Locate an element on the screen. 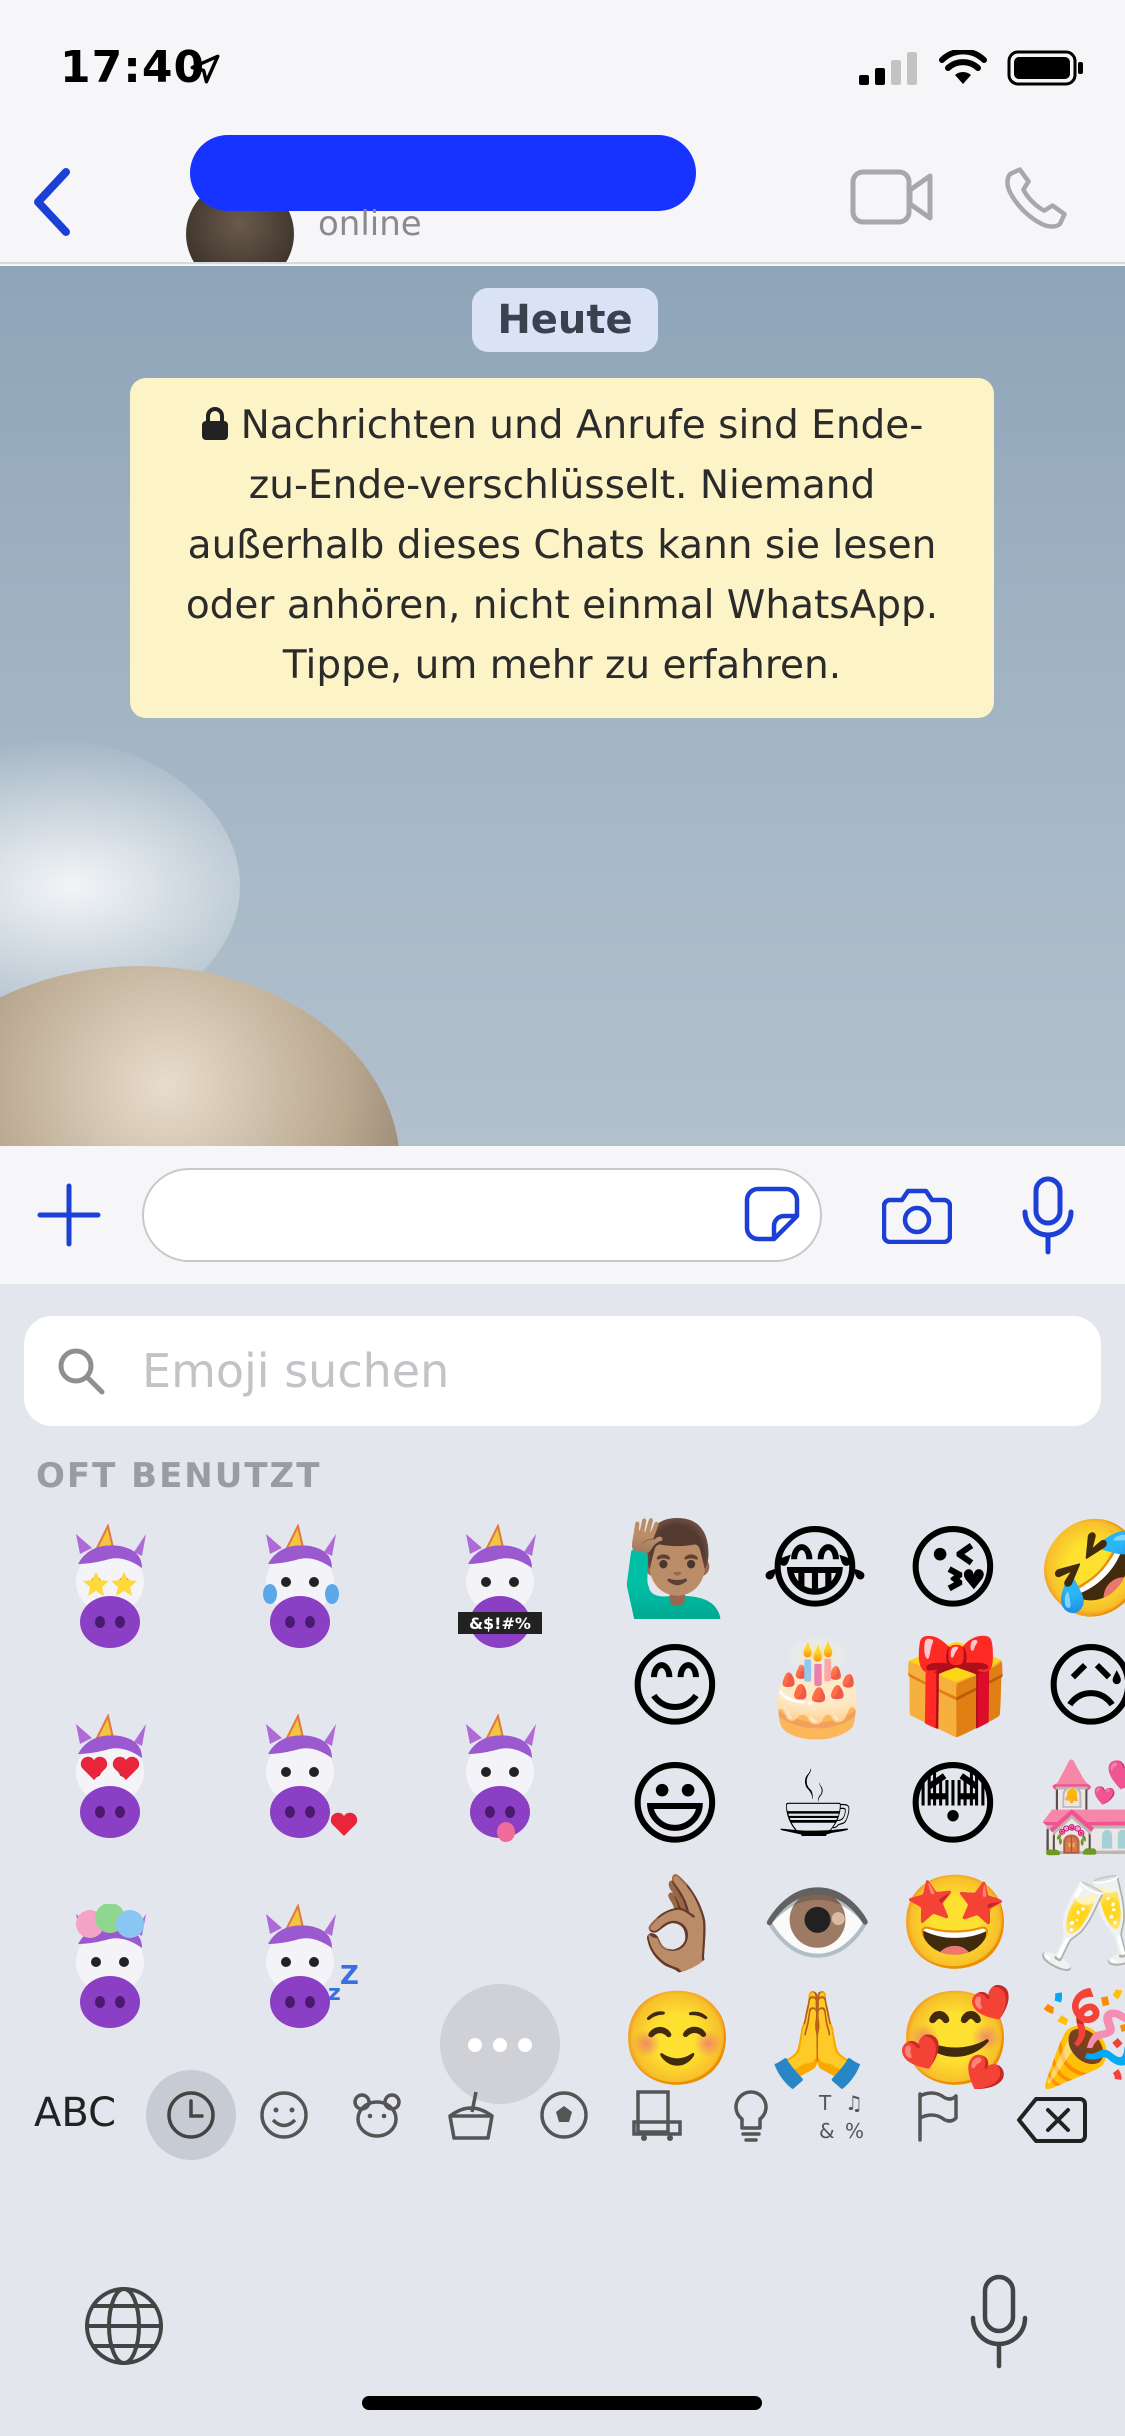  emoji-cell: 🥂 is located at coordinates (1080, 1923).